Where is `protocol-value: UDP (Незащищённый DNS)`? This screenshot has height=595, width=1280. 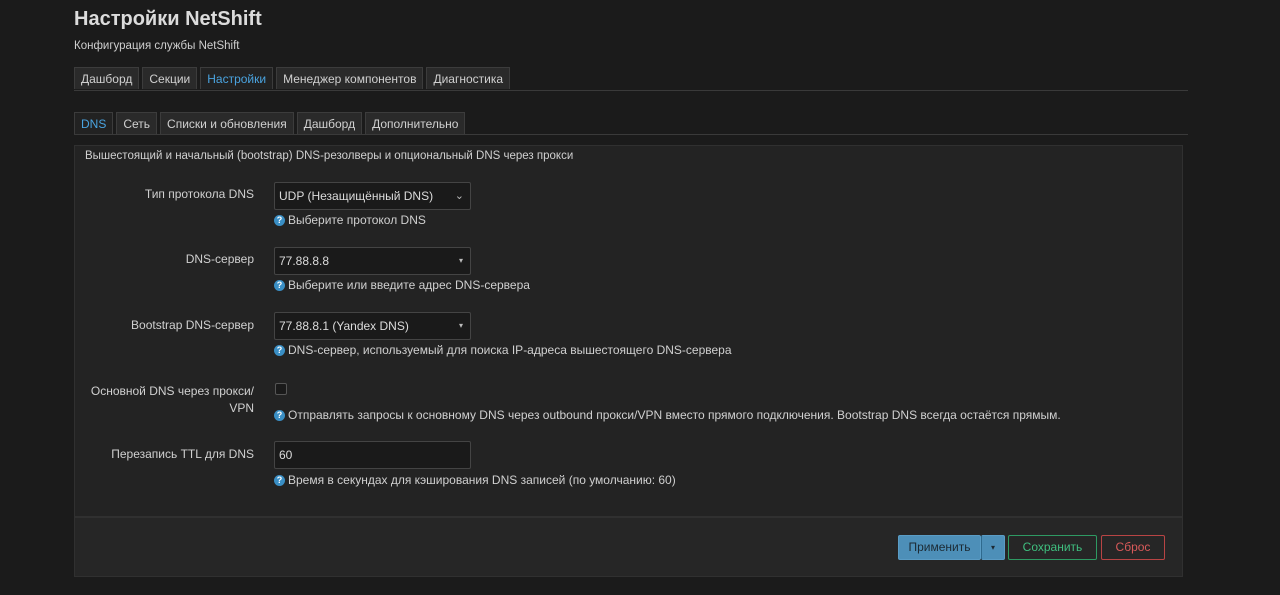 protocol-value: UDP (Незащищённый DNS) is located at coordinates (356, 196).